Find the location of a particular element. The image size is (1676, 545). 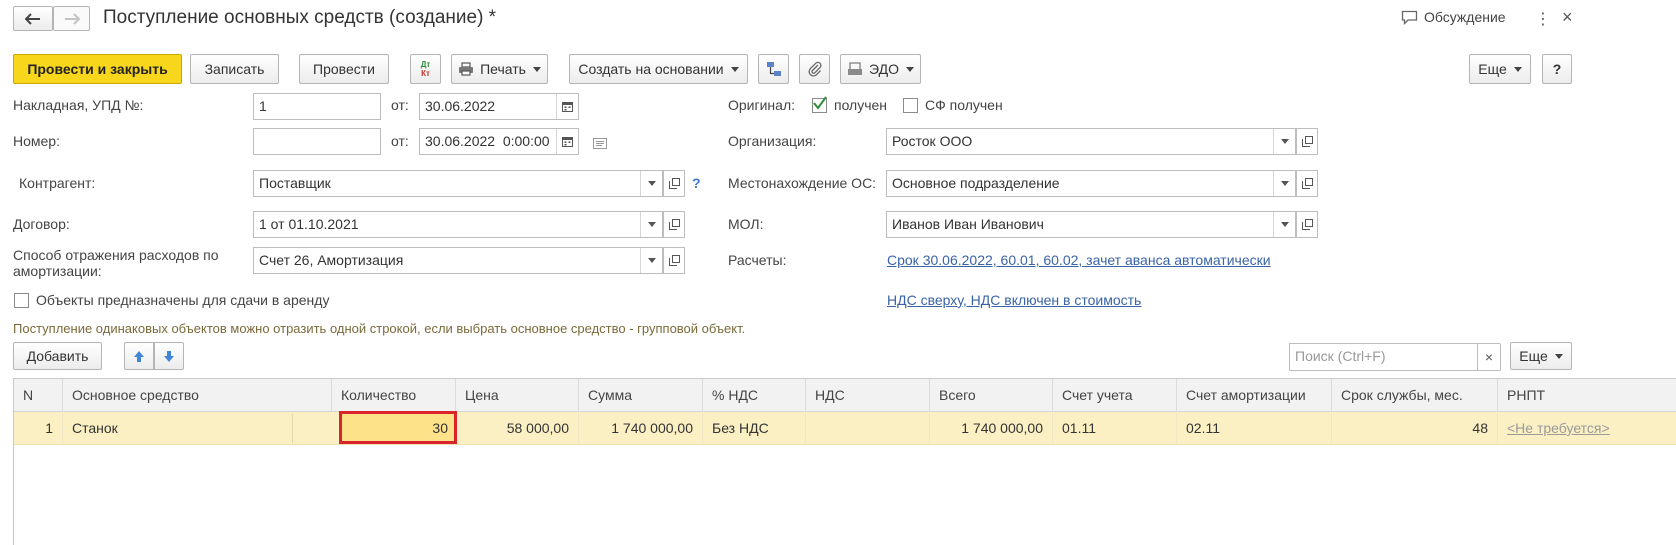

print-button: Печать is located at coordinates (499, 69).